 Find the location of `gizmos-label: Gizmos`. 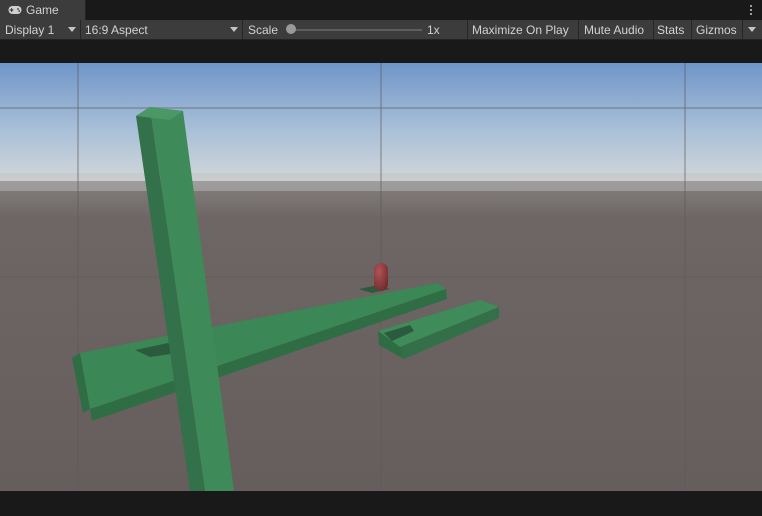

gizmos-label: Gizmos is located at coordinates (716, 29).